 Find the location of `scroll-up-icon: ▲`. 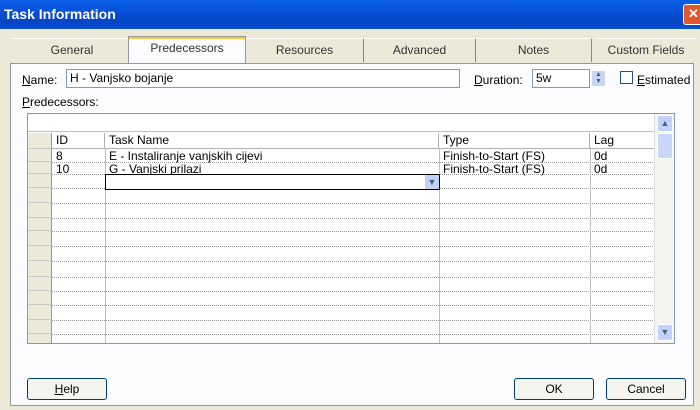

scroll-up-icon: ▲ is located at coordinates (665, 123).